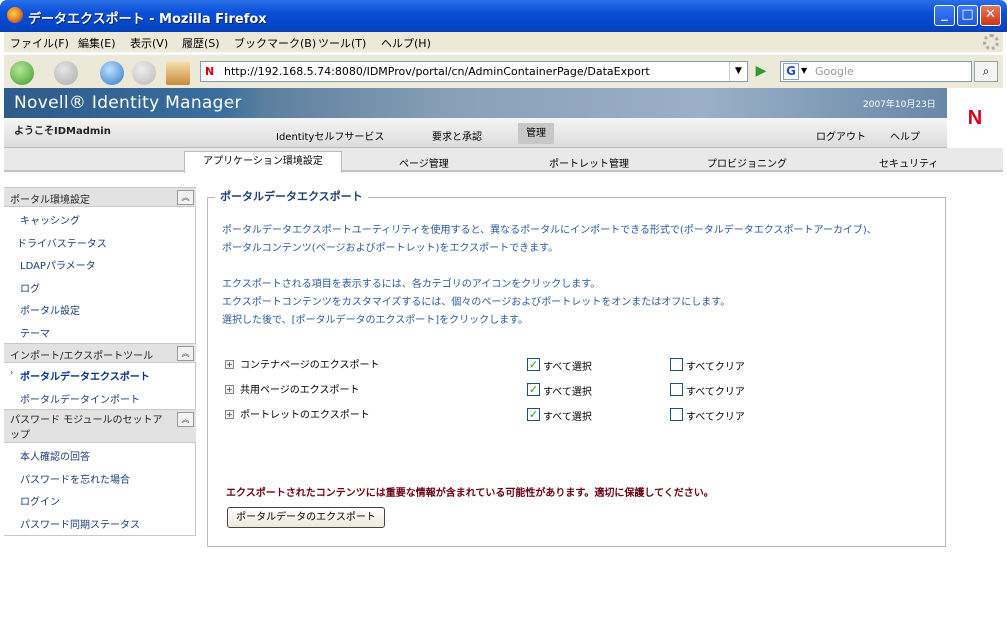 This screenshot has width=1007, height=643. I want to click on export-button: ポータルデータのエクスポート, so click(306, 517).